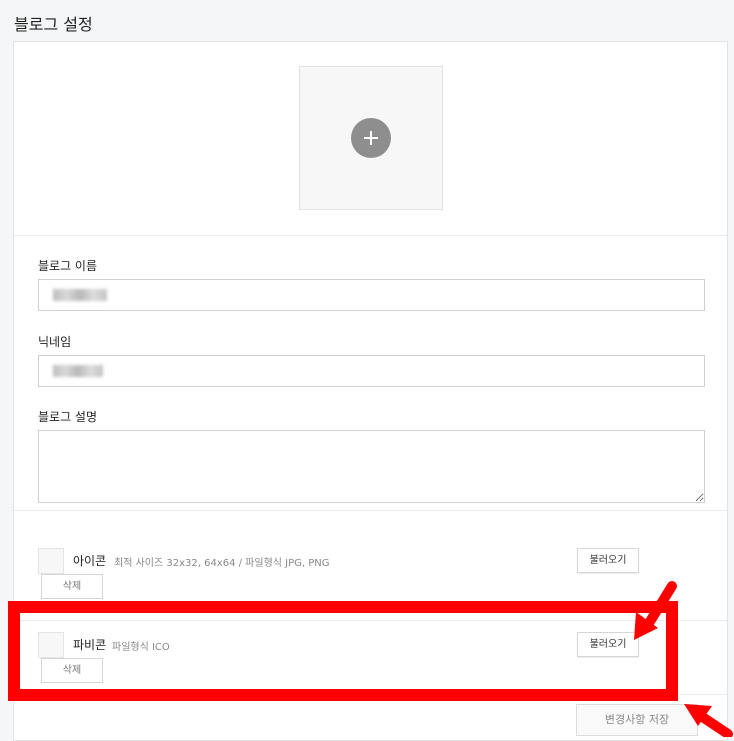 The image size is (734, 741). Describe the element at coordinates (90, 561) in the screenshot. I see `icon-row-name: 아이콘` at that location.